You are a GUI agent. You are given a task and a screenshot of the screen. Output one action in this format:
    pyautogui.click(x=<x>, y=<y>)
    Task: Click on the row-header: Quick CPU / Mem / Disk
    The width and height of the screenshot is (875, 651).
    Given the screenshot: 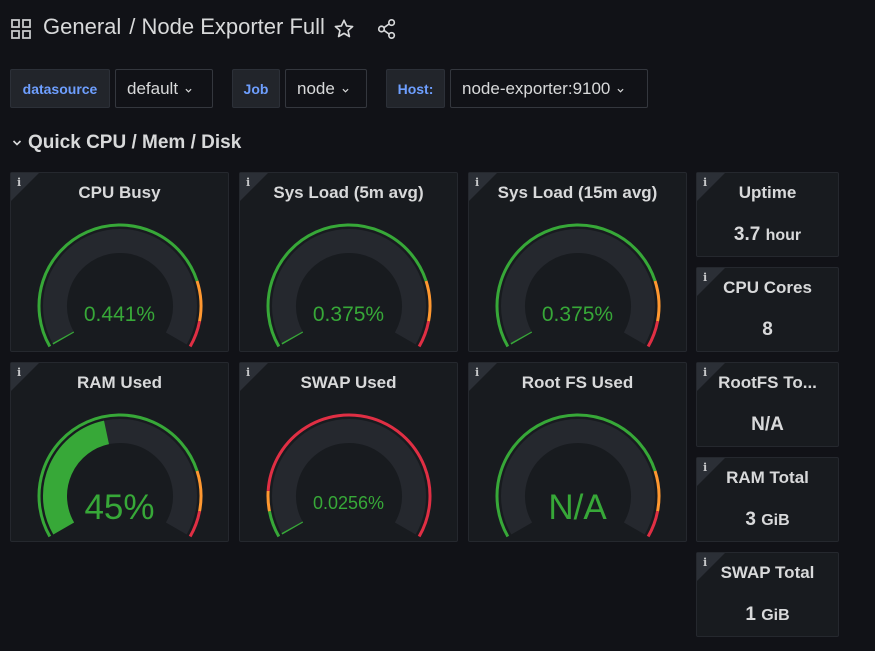 What is the action you would take?
    pyautogui.click(x=126, y=143)
    